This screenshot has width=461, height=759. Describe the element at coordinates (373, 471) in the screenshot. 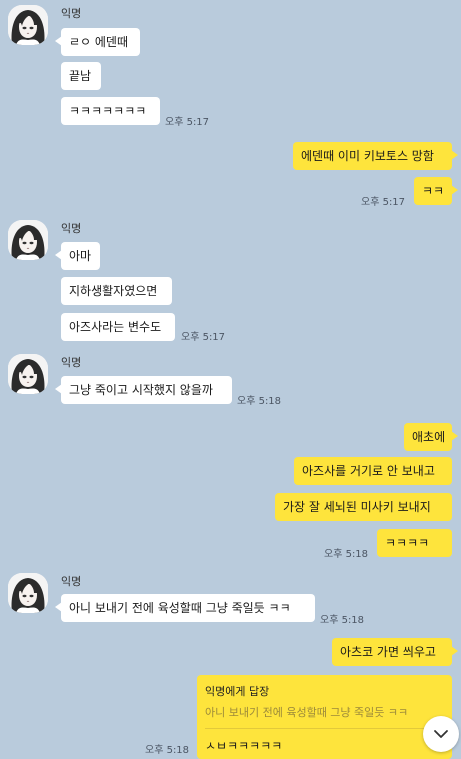

I see `message-bubble: 아즈사를 거기로 안 보내고` at that location.